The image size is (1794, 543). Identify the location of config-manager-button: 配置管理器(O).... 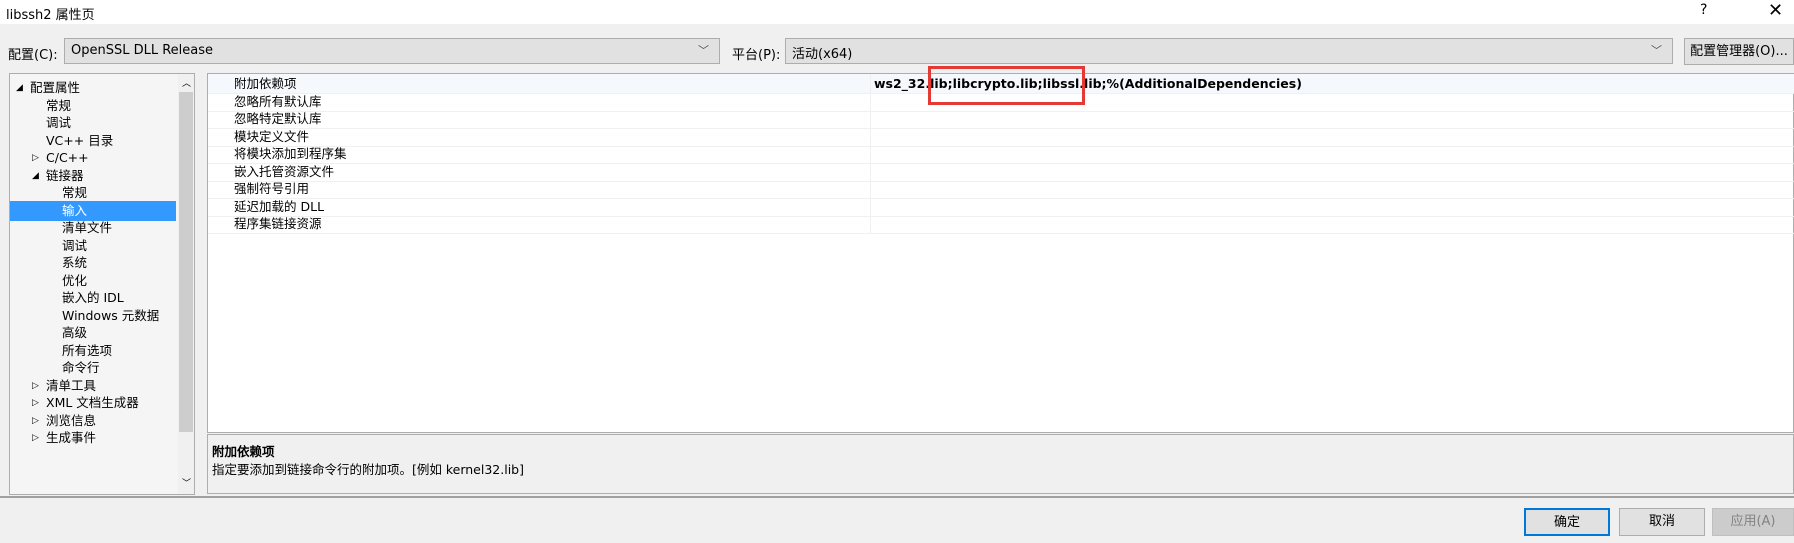
(1739, 51).